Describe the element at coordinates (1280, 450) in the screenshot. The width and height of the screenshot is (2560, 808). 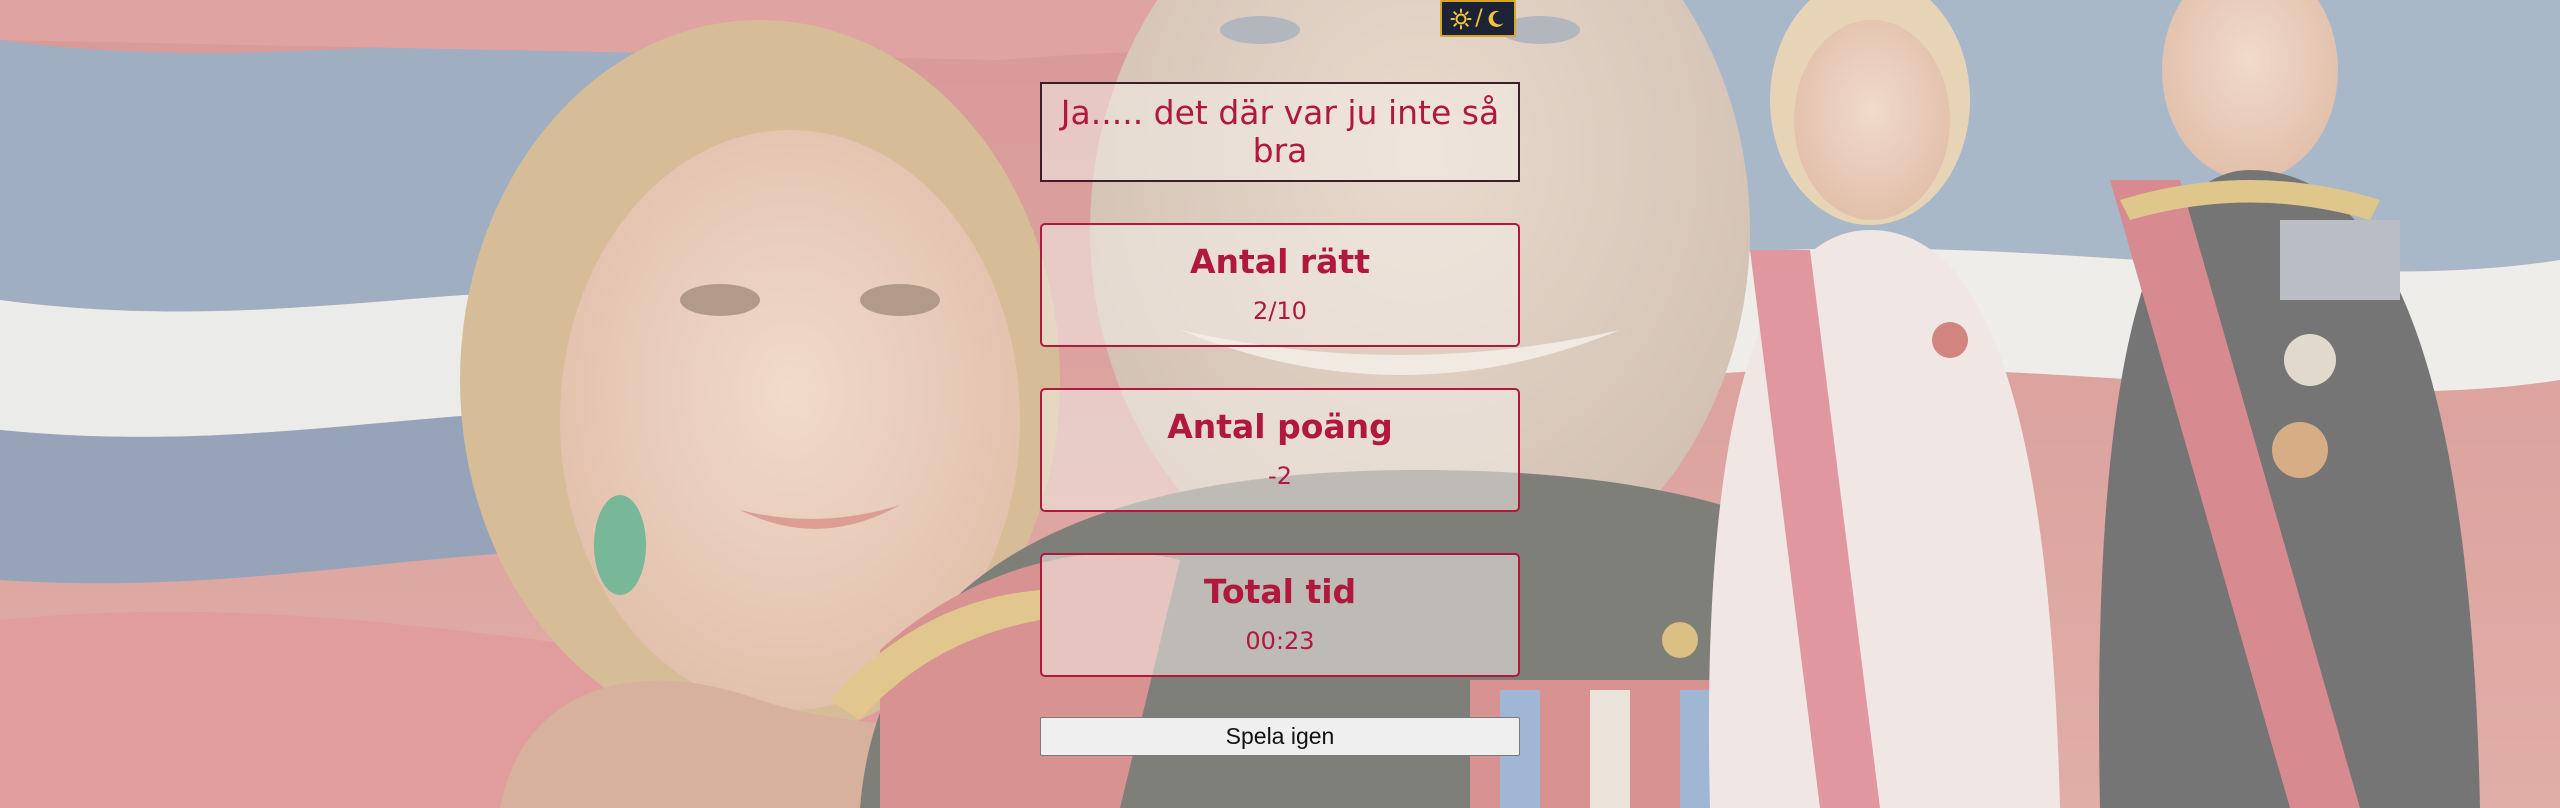
I see `stat-card-points: Antal poäng -2` at that location.